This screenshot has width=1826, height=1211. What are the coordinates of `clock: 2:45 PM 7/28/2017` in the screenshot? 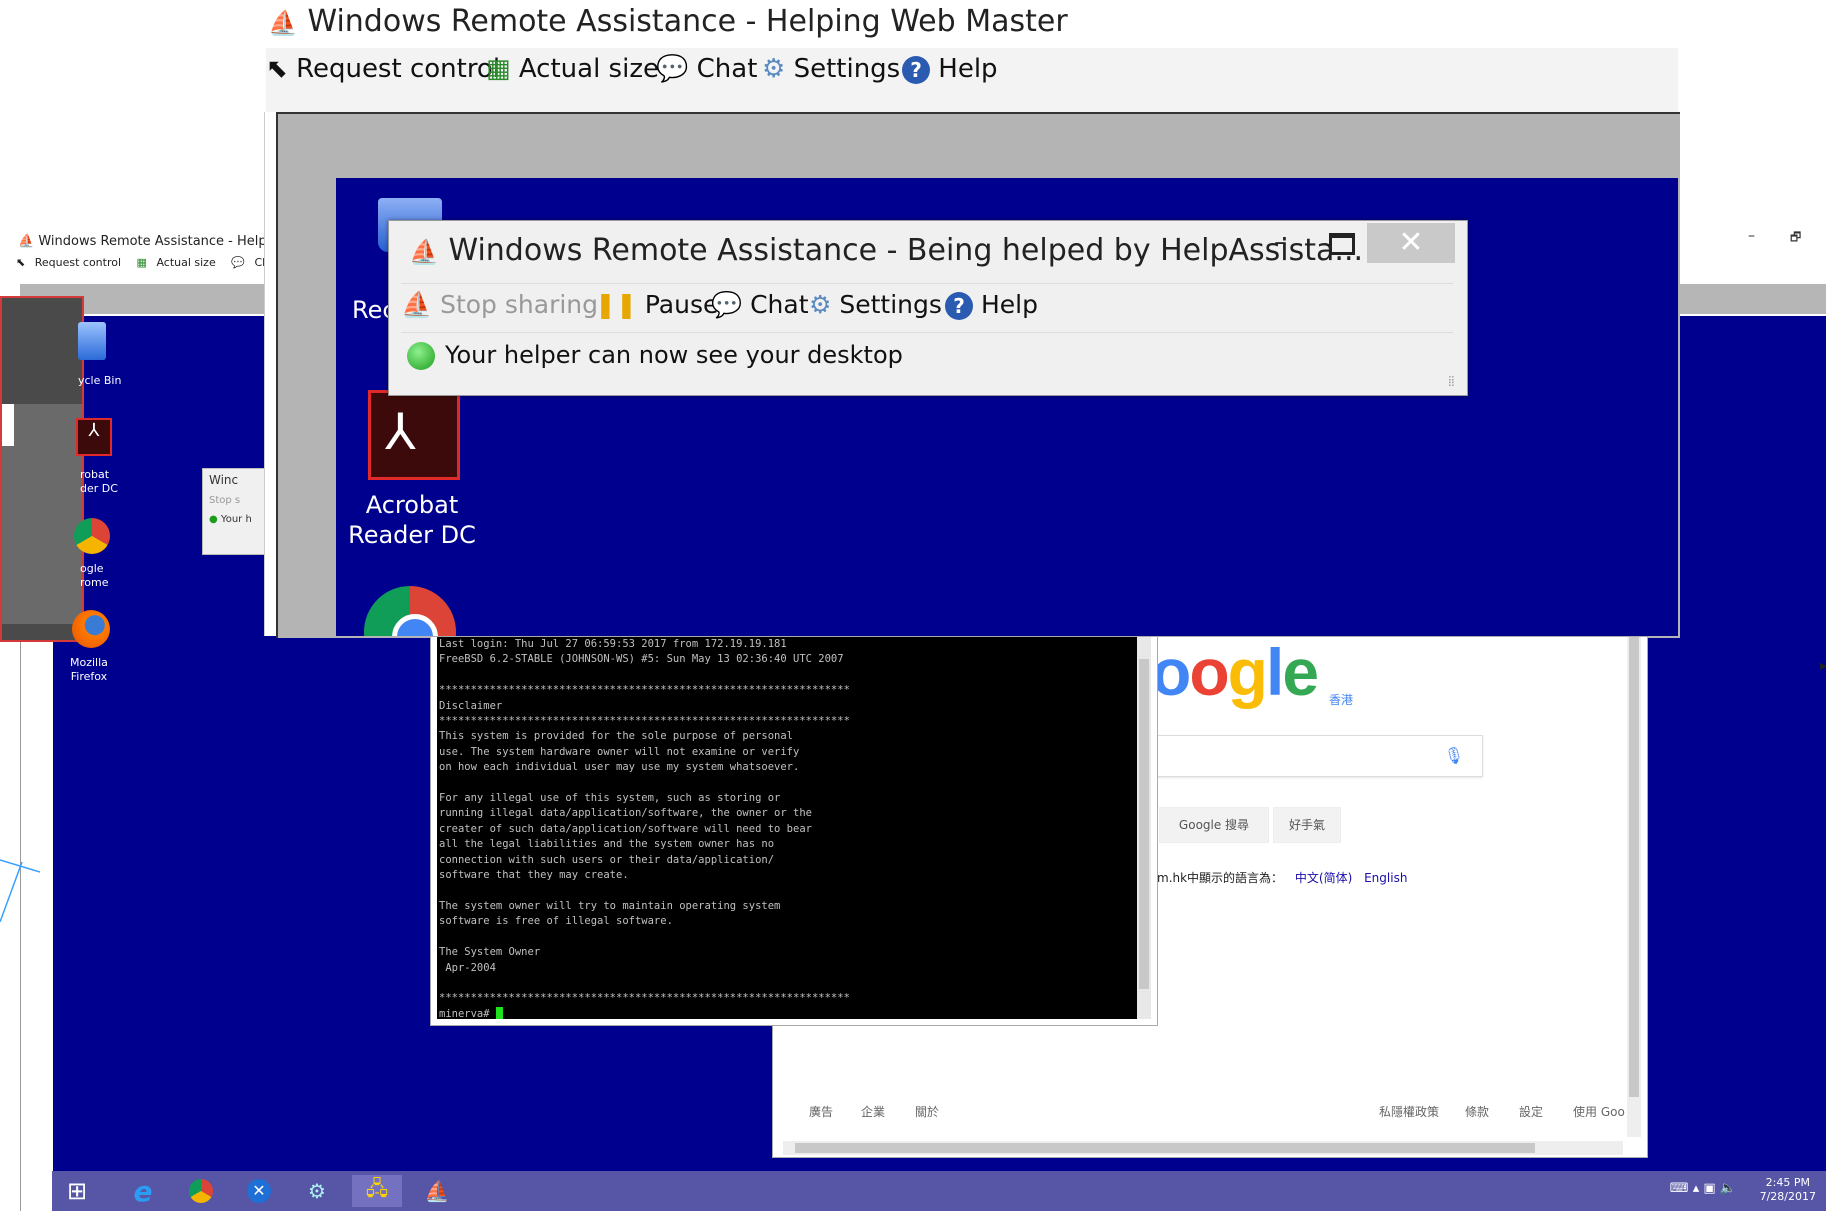 It's located at (1788, 1190).